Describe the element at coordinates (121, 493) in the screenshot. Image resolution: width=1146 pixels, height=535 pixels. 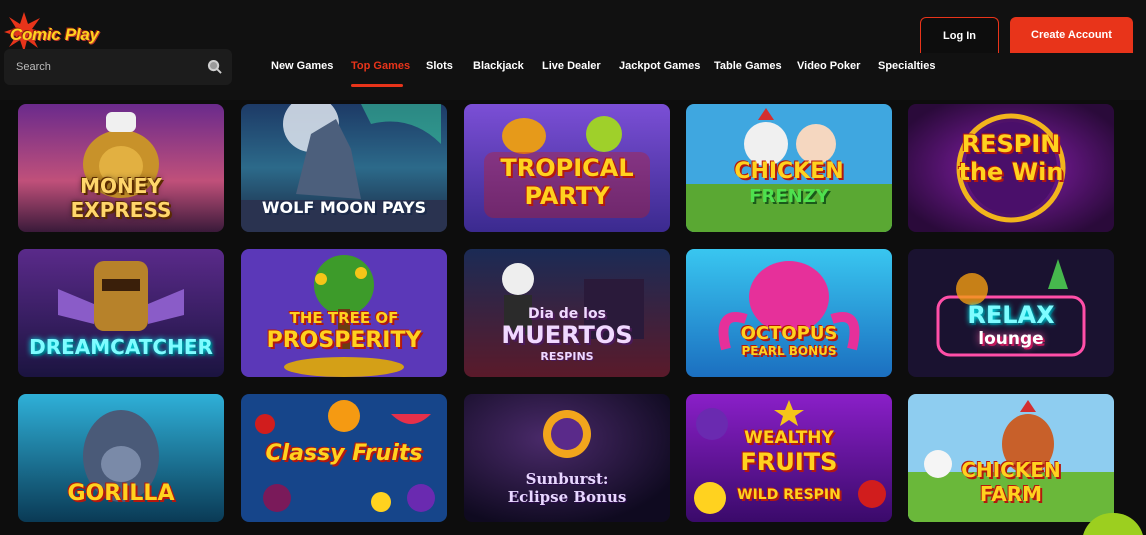
I see `game-title: Gorilla` at that location.